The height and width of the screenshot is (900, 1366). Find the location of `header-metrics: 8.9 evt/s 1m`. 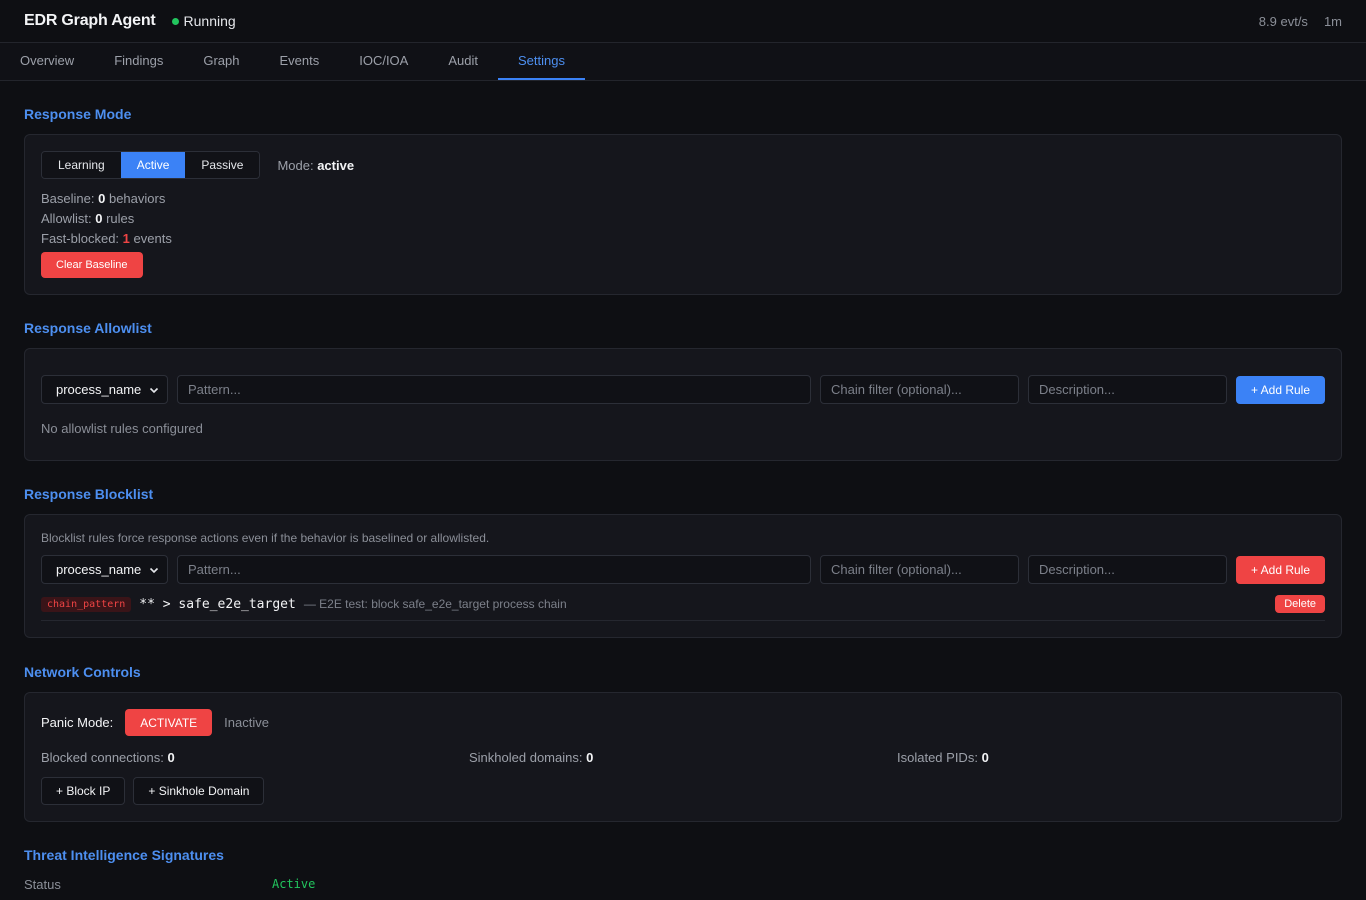

header-metrics: 8.9 evt/s 1m is located at coordinates (1300, 21).